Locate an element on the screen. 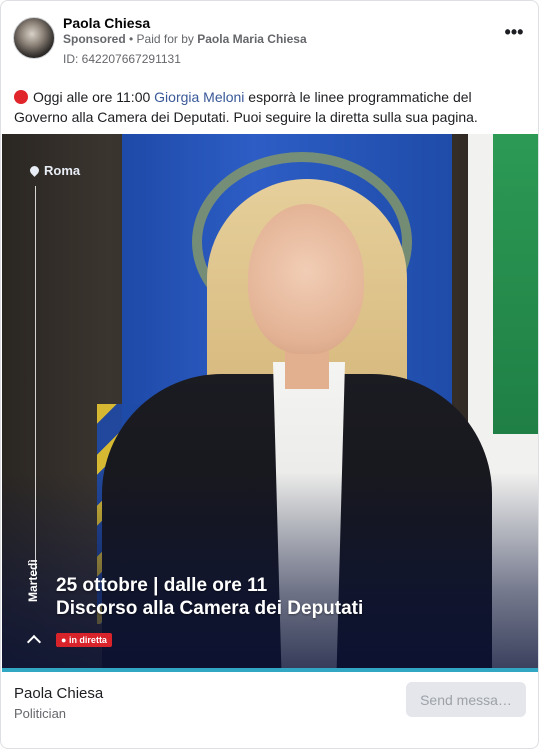 The height and width of the screenshot is (749, 539). live-badge-text: in diretta is located at coordinates (87, 640).